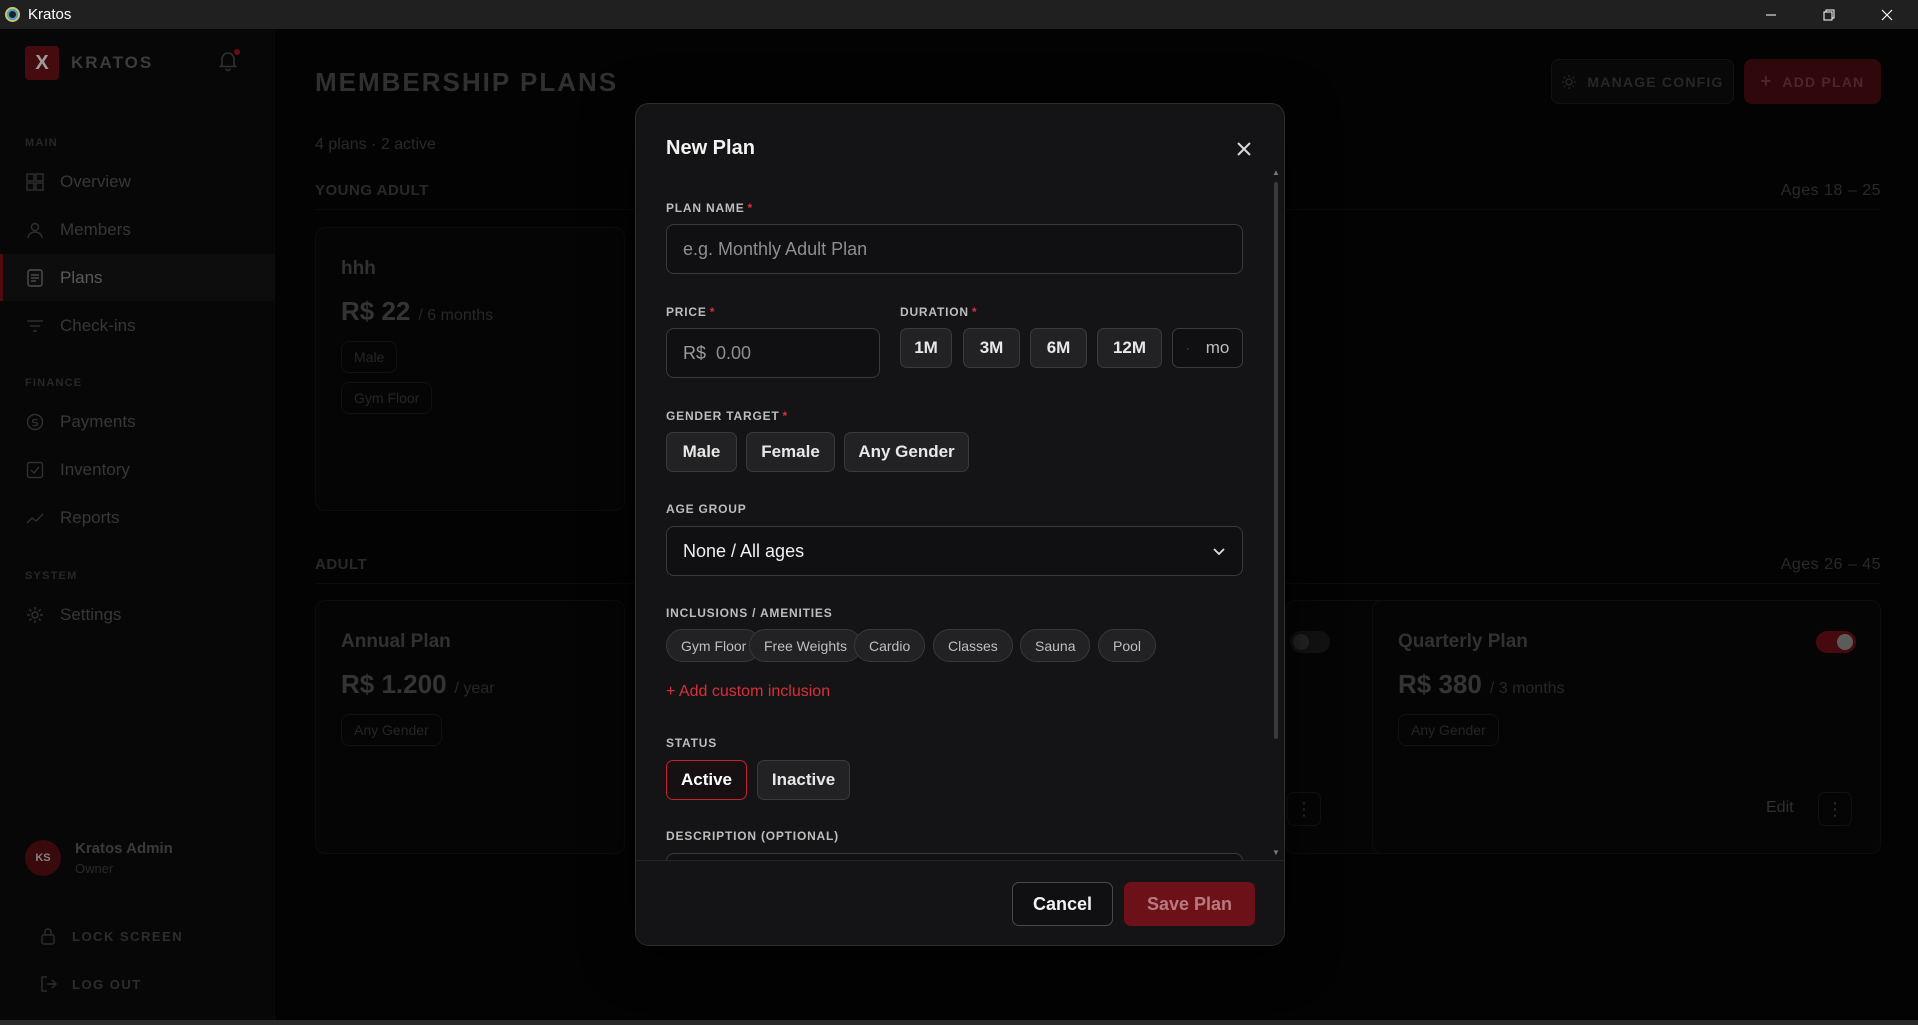 The height and width of the screenshot is (1025, 1918). What do you see at coordinates (954, 551) in the screenshot?
I see `age-group-select: None / All ages` at bounding box center [954, 551].